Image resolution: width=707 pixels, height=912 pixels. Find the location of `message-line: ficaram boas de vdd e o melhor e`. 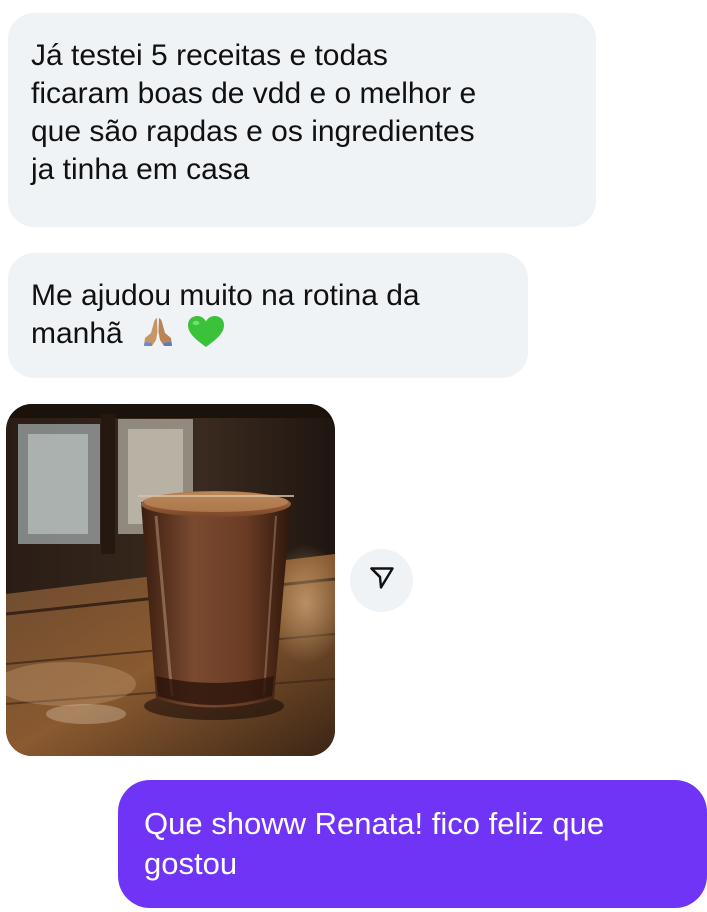

message-line: ficaram boas de vdd e o melhor e is located at coordinates (254, 93).